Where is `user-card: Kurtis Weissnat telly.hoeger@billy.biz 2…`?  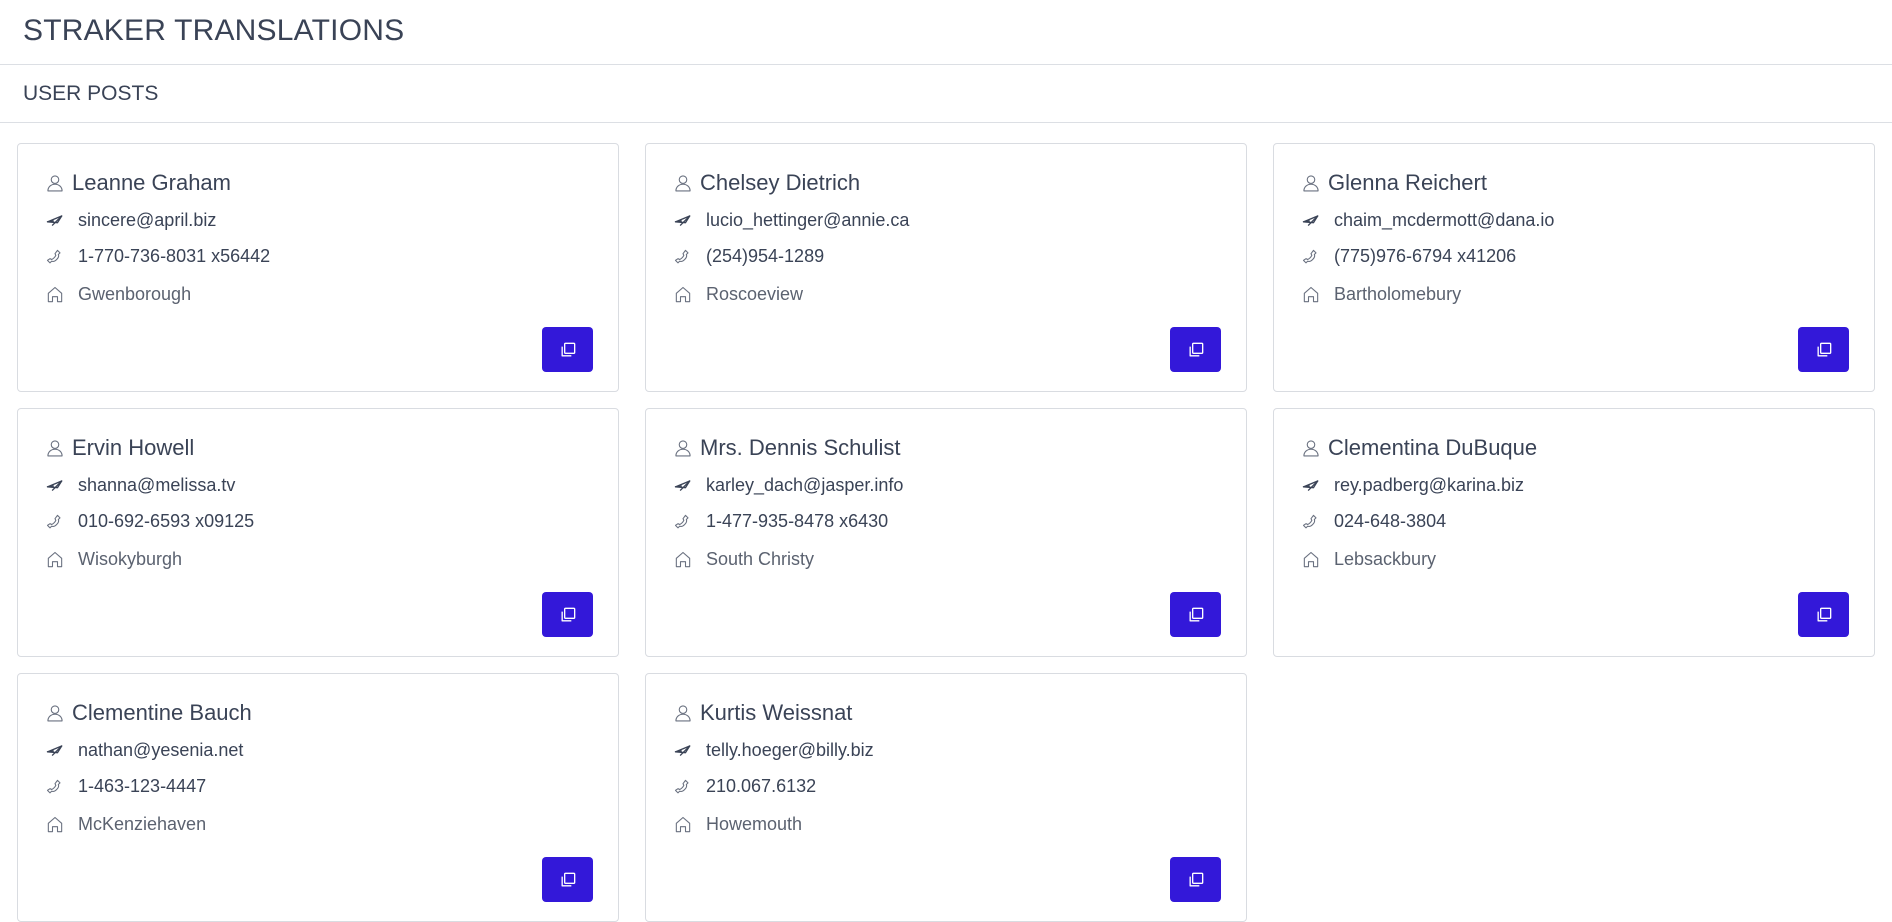
user-card: Kurtis Weissnat telly.hoeger@billy.biz 2… is located at coordinates (946, 797).